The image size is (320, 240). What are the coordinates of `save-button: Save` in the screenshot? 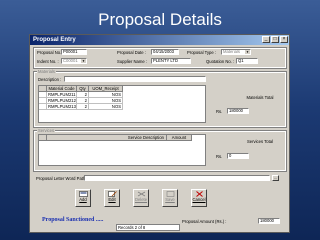 It's located at (170, 198).